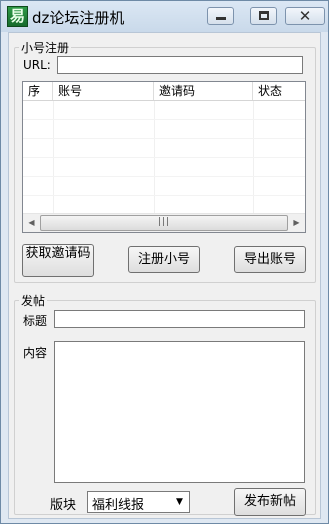 The height and width of the screenshot is (524, 329). I want to click on maximize-icon, so click(264, 15).